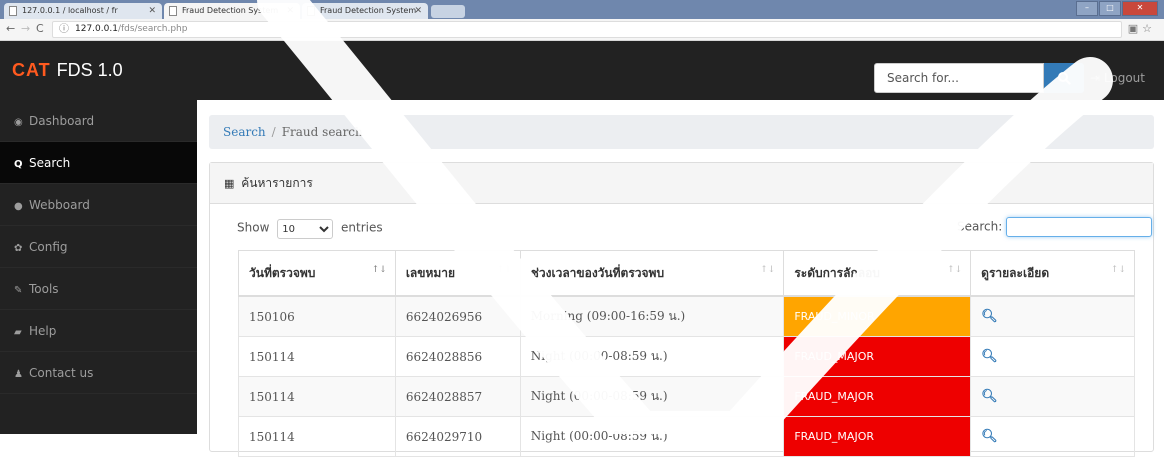 The height and width of the screenshot is (457, 1164). Describe the element at coordinates (681, 132) in the screenshot. I see `breadcrumb: Search / Fraud search` at that location.